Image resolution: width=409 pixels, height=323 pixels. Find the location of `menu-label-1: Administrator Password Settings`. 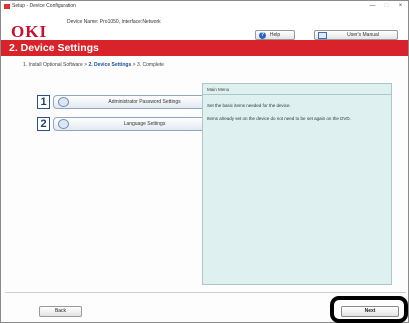

menu-label-1: Administrator Password Settings is located at coordinates (144, 102).